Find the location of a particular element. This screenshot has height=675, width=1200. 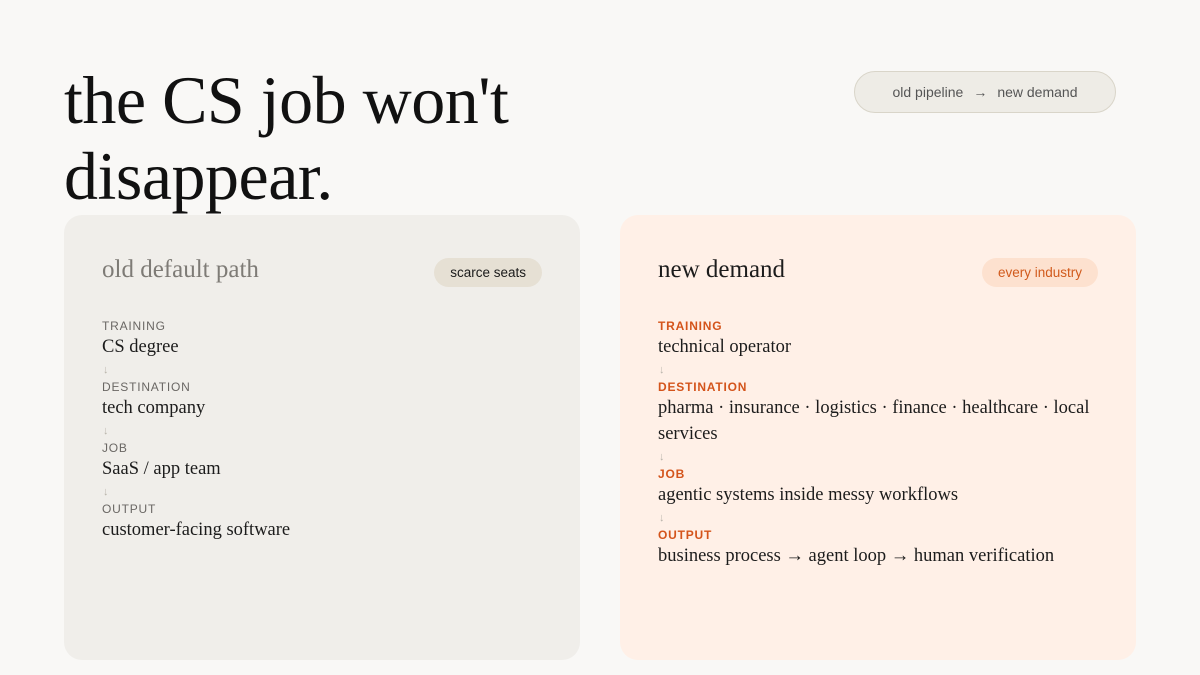

new-training-value: technical operator is located at coordinates (725, 347).